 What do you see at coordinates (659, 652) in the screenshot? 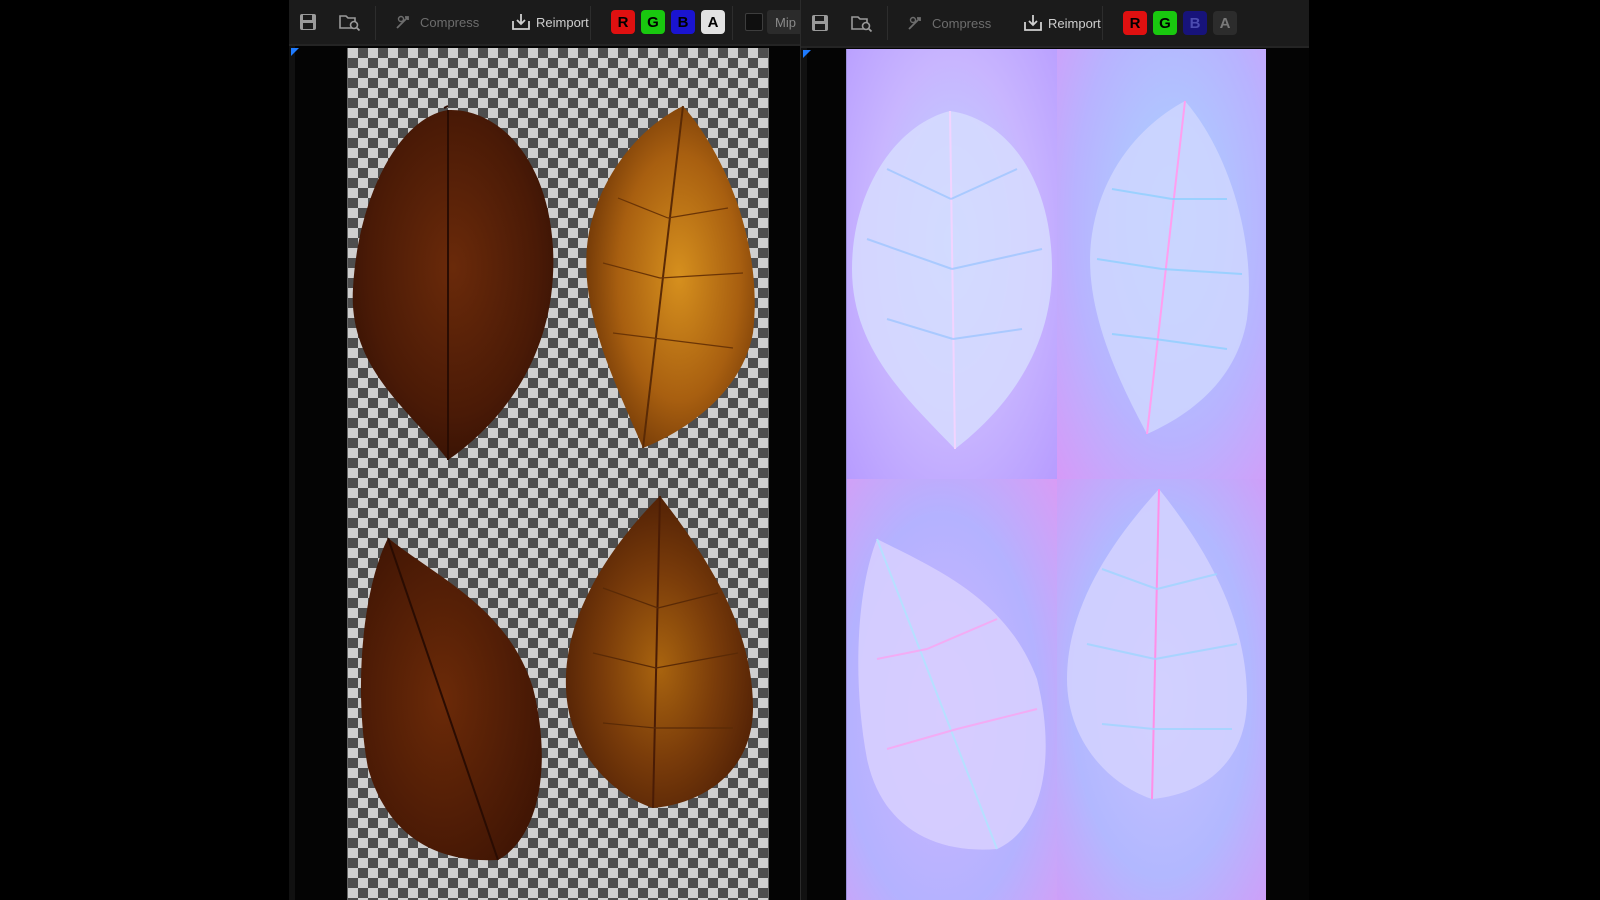
I see `leaf-mixed-bottom-right` at bounding box center [659, 652].